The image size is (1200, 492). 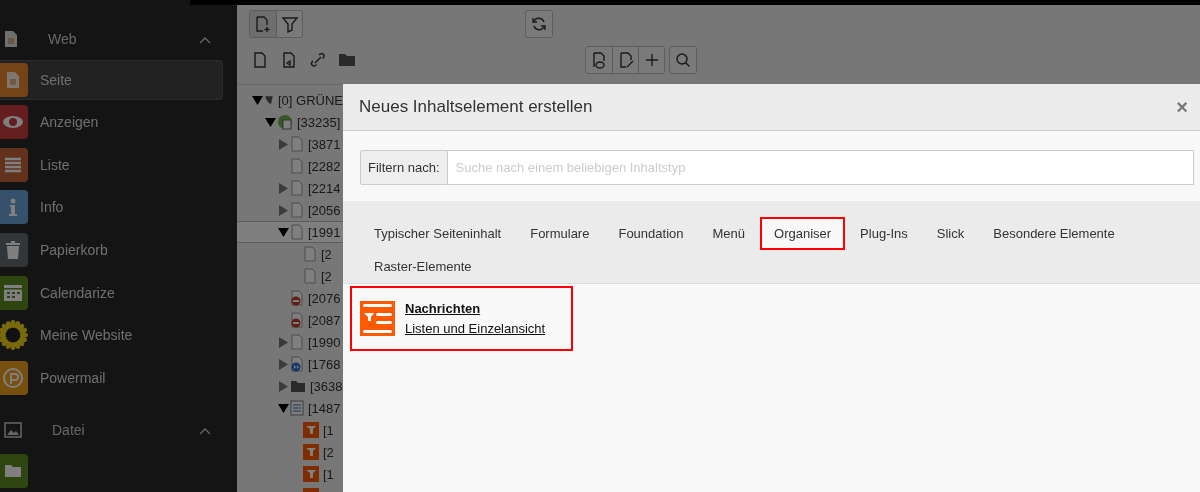 I want to click on eye-icon, so click(x=14, y=122).